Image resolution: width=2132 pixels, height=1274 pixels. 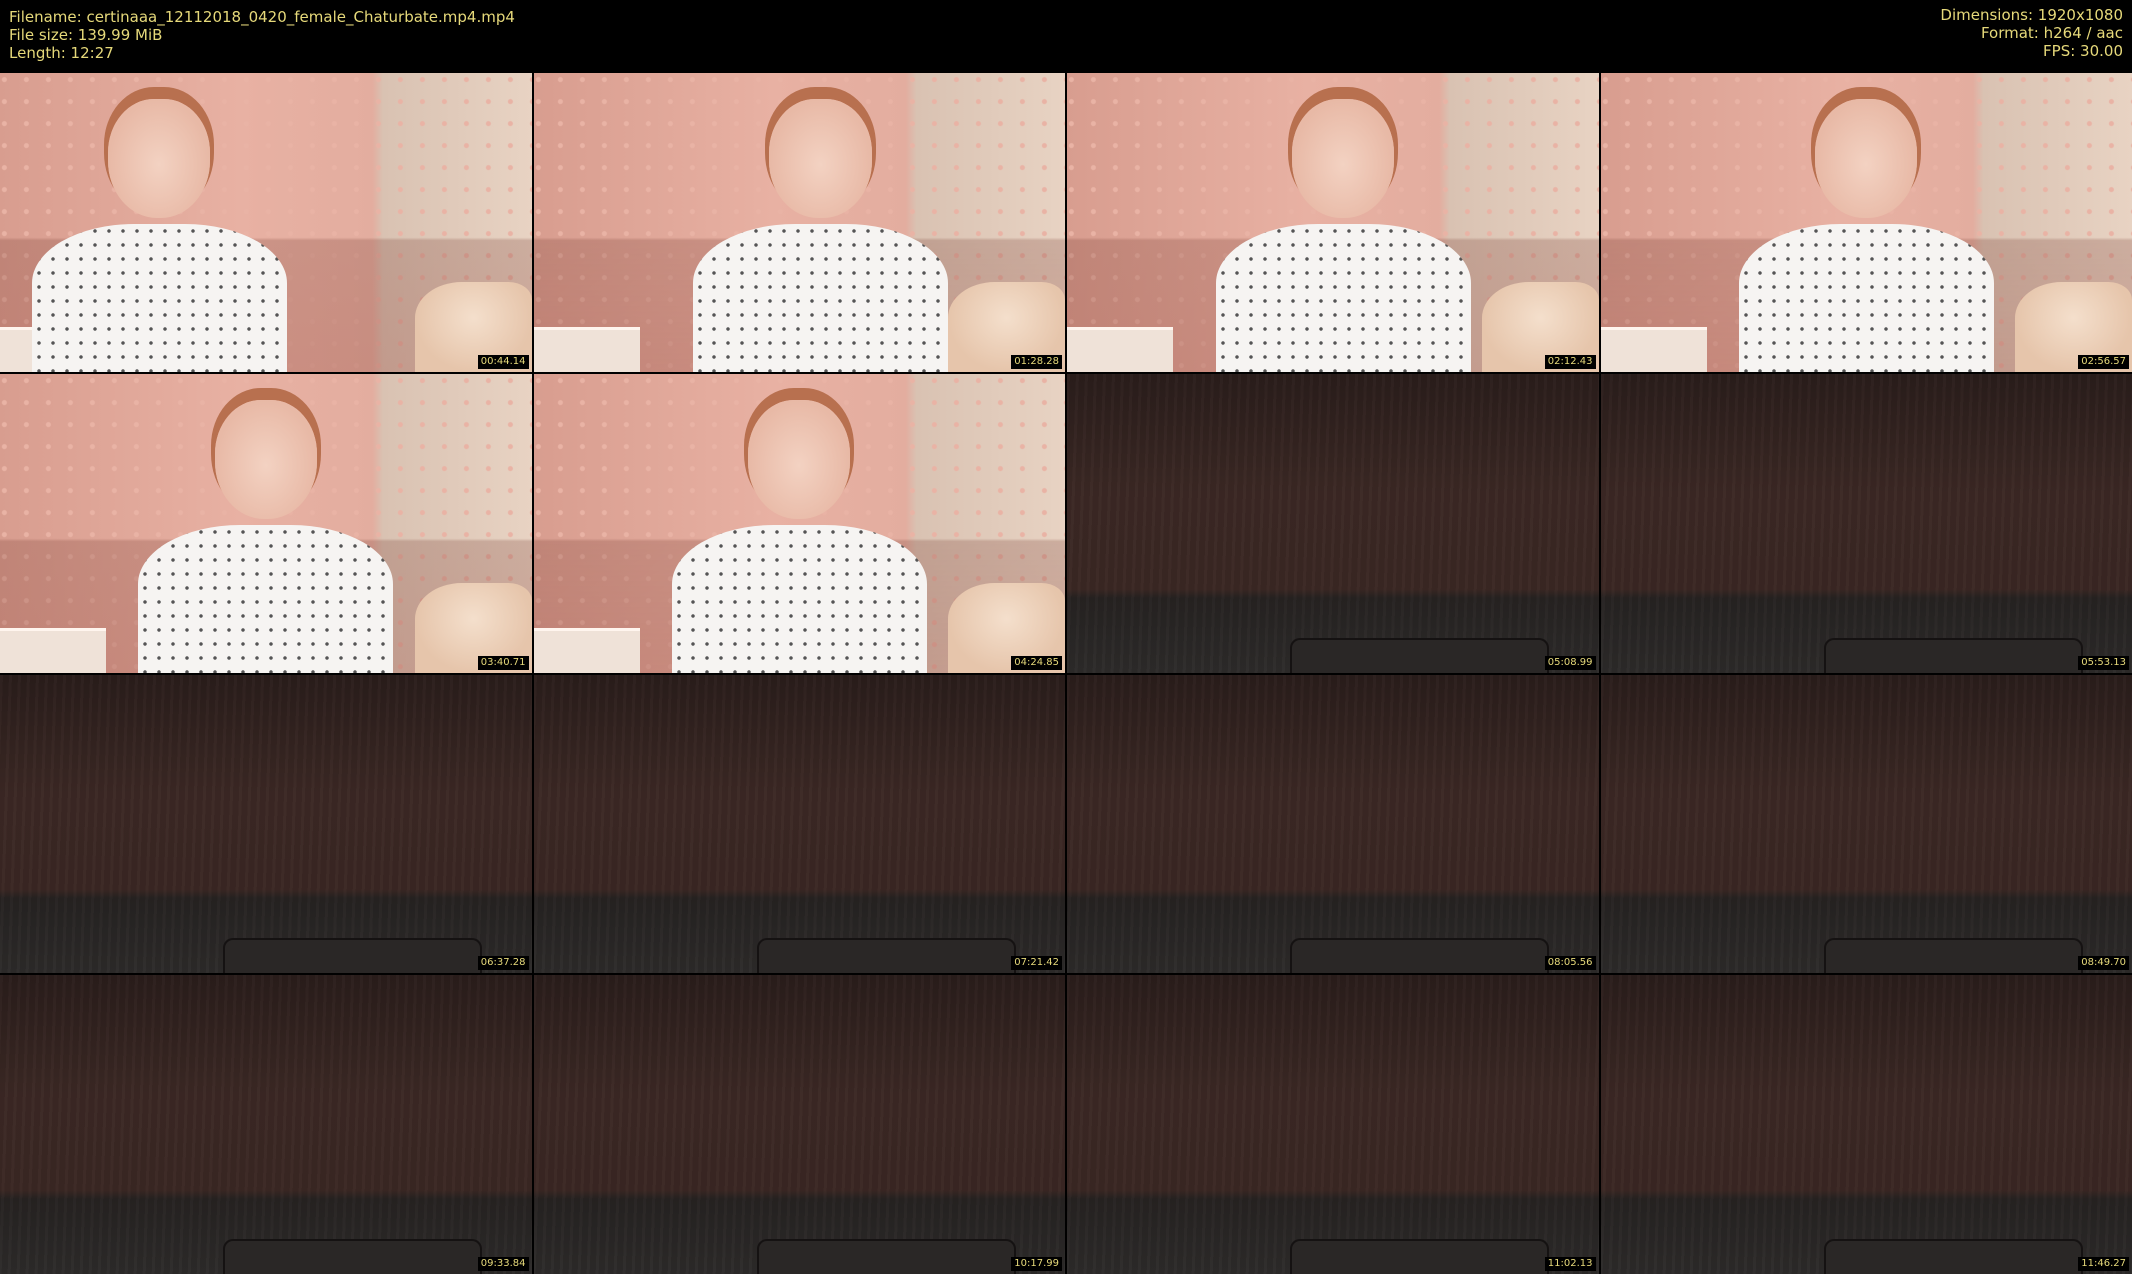 What do you see at coordinates (1036, 662) in the screenshot?
I see `timestamp-label: 04:24.85` at bounding box center [1036, 662].